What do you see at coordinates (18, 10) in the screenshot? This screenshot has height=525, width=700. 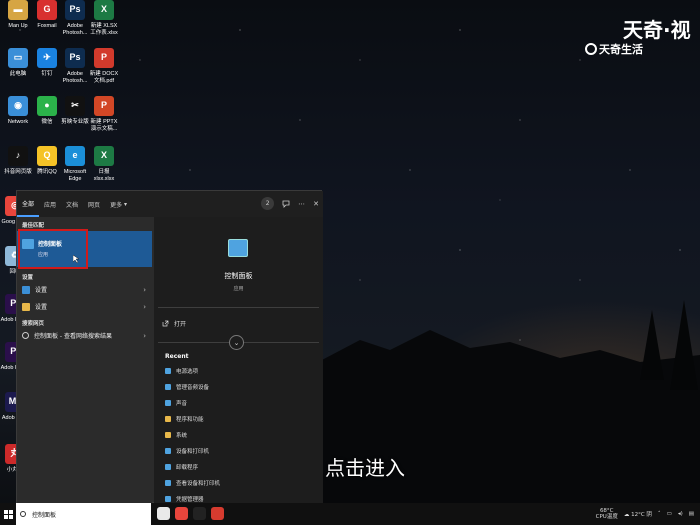 I see `folder-icon: ▬` at bounding box center [18, 10].